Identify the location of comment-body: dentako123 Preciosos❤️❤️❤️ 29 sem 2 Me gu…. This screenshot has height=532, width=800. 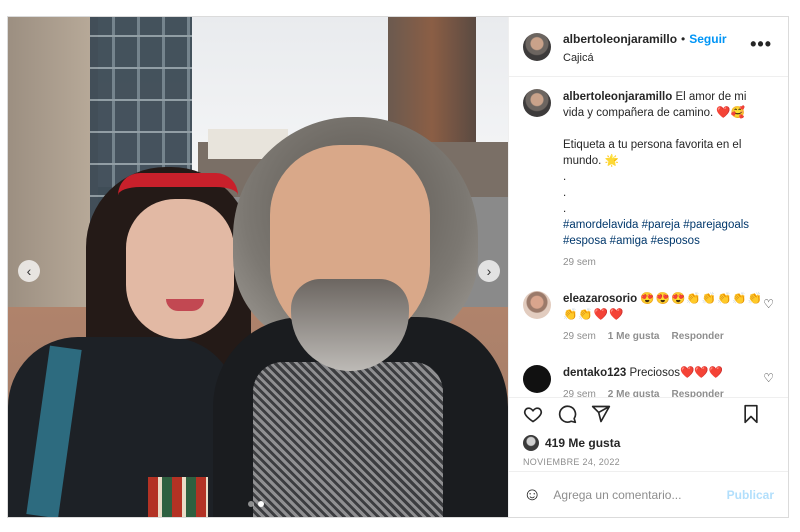
(663, 381).